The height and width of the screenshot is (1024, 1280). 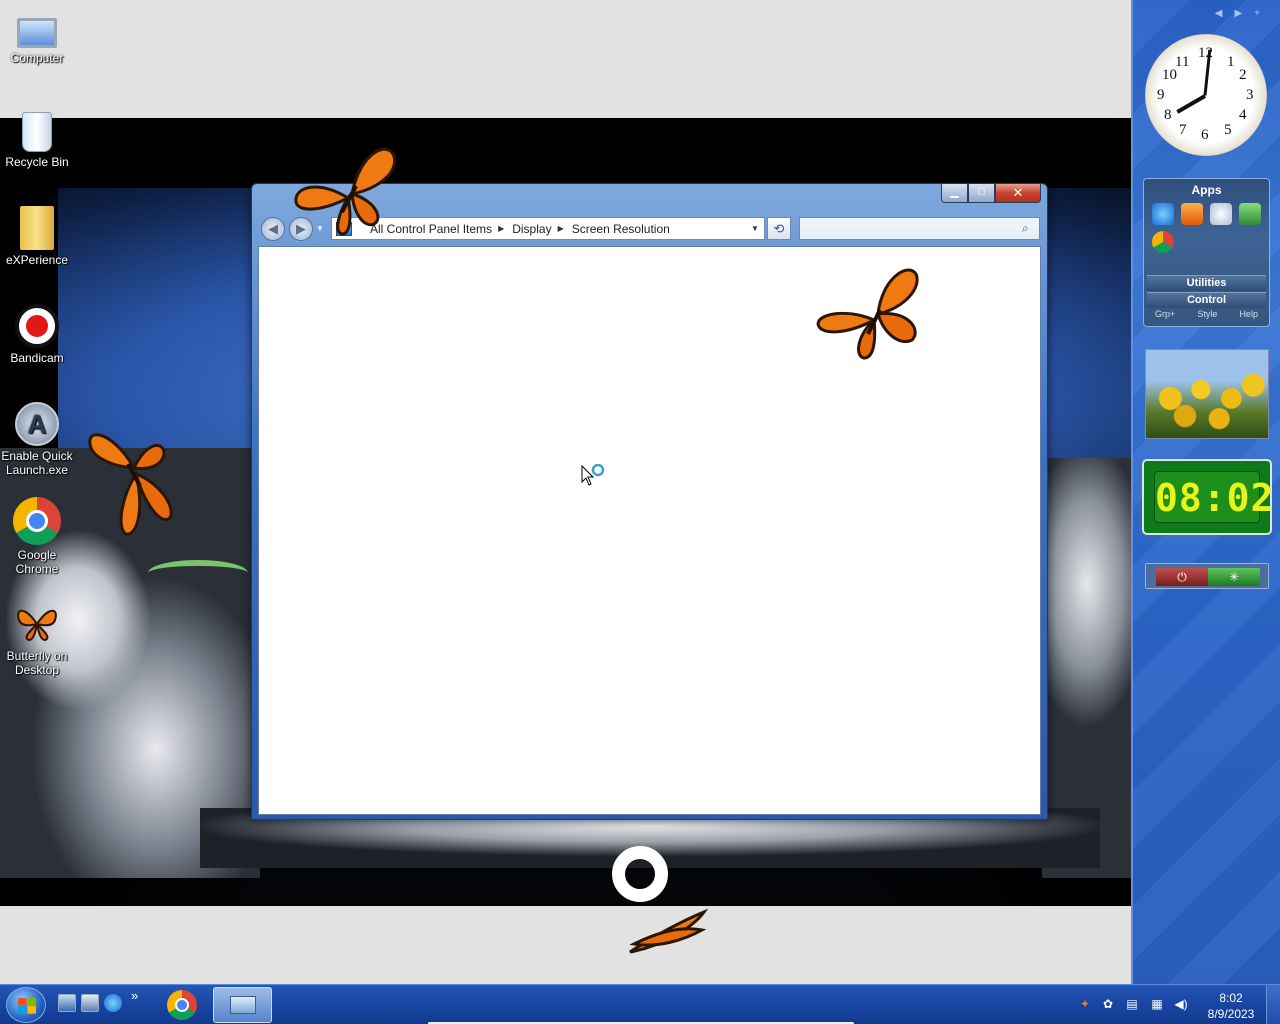 What do you see at coordinates (37, 663) in the screenshot?
I see `desktop-icon-label: Butterfly on Desktop` at bounding box center [37, 663].